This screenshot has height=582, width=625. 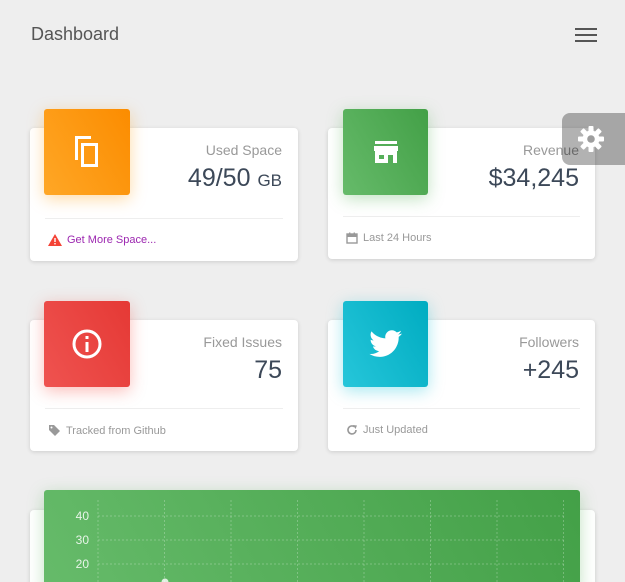 I want to click on info-icon, so click(x=87, y=344).